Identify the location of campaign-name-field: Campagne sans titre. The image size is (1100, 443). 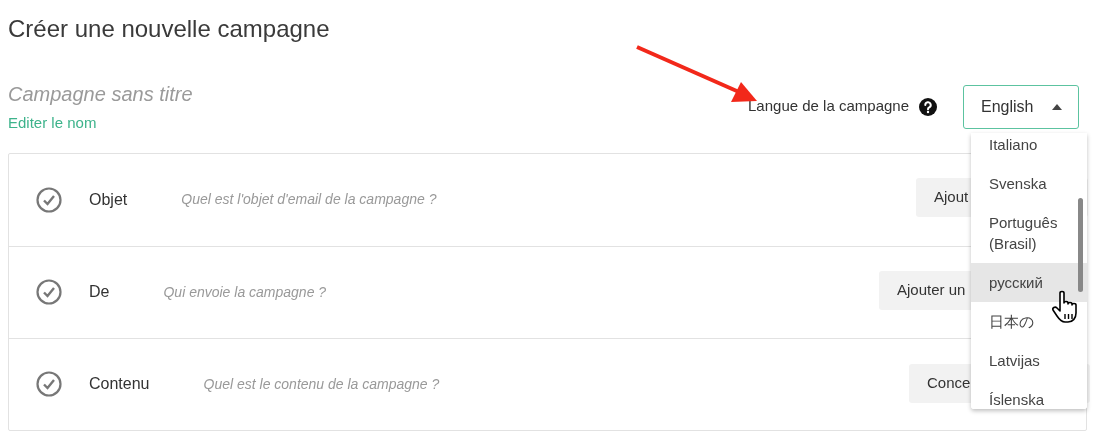
(158, 94).